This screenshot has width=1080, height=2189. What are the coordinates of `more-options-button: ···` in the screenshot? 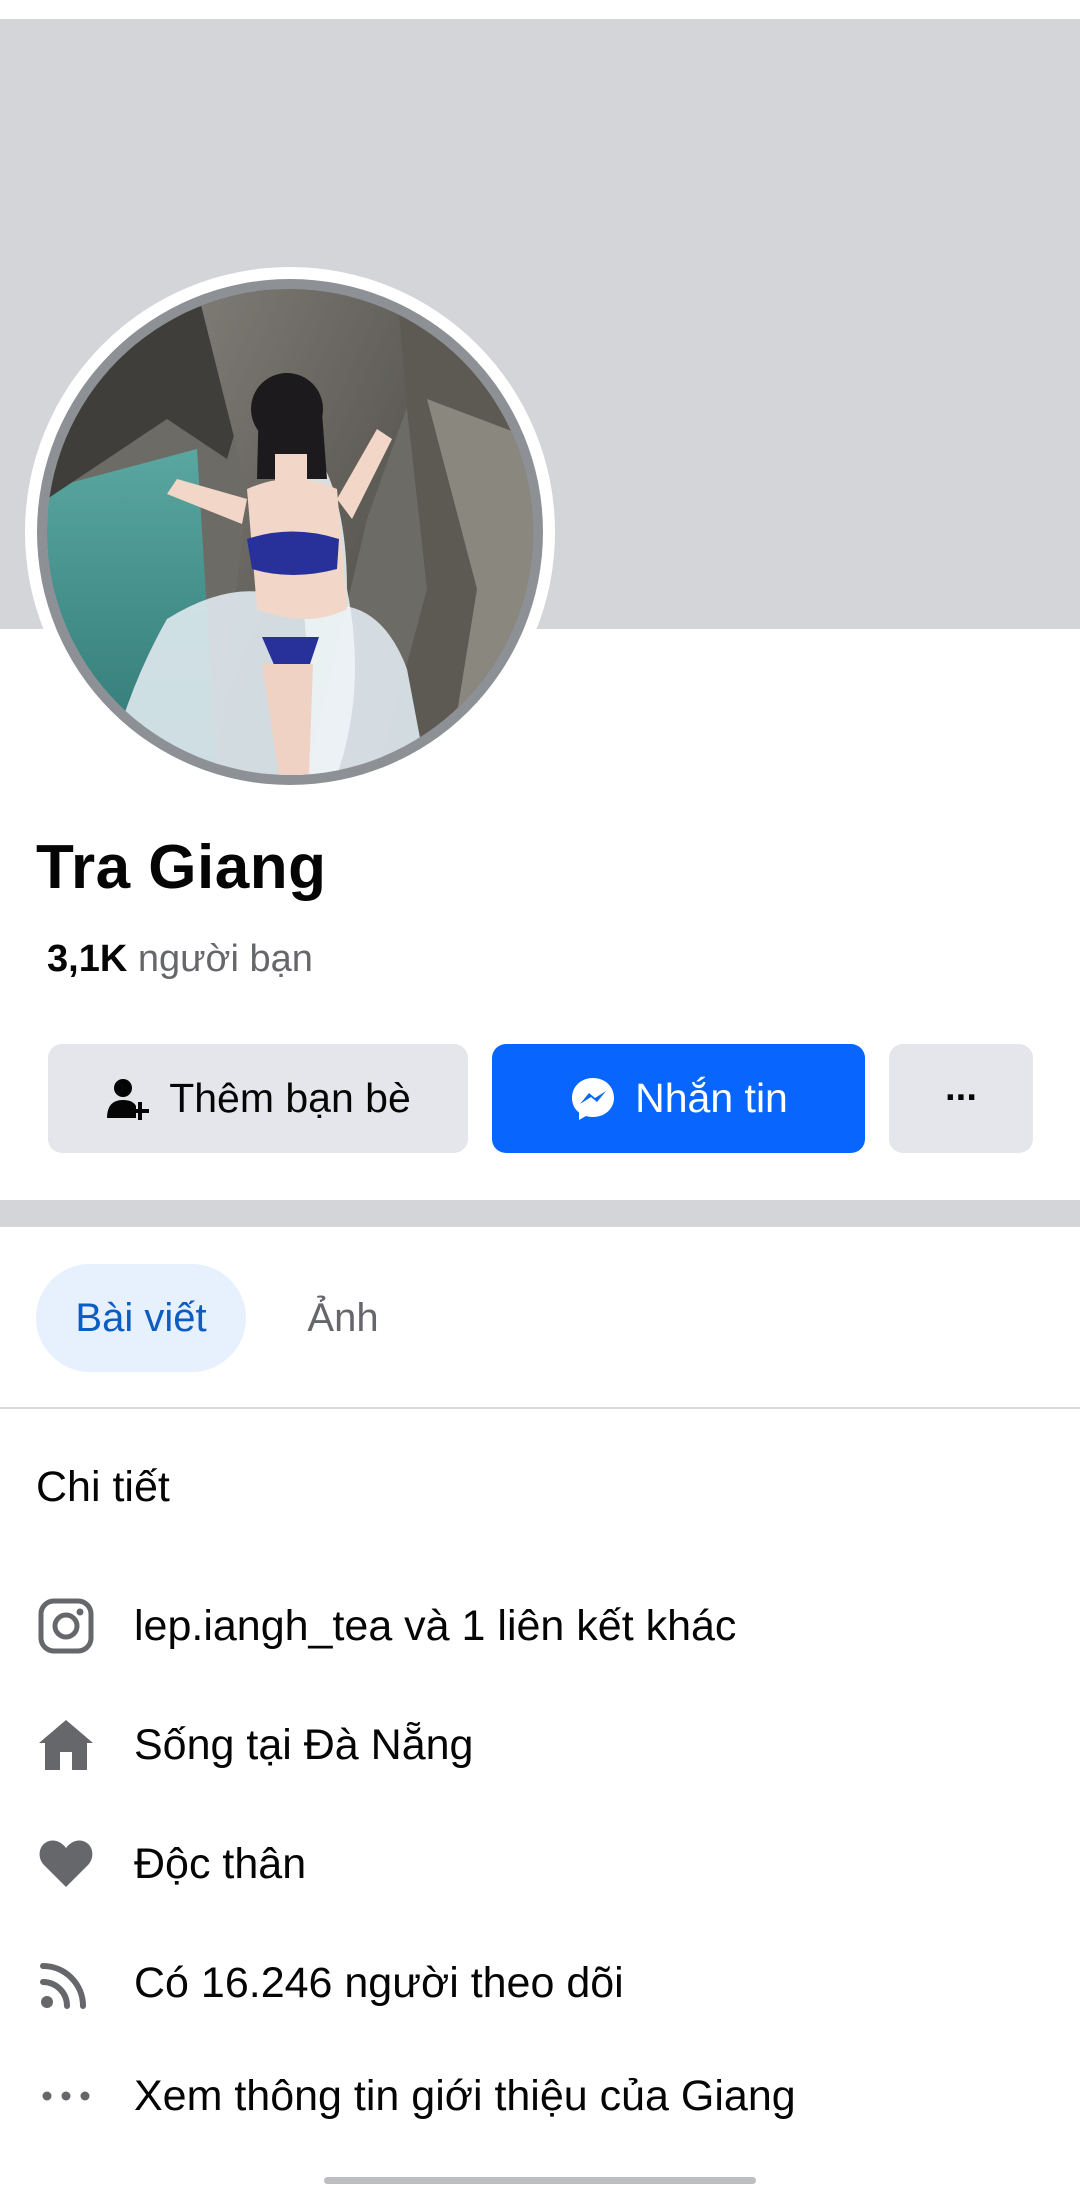 It's located at (961, 1098).